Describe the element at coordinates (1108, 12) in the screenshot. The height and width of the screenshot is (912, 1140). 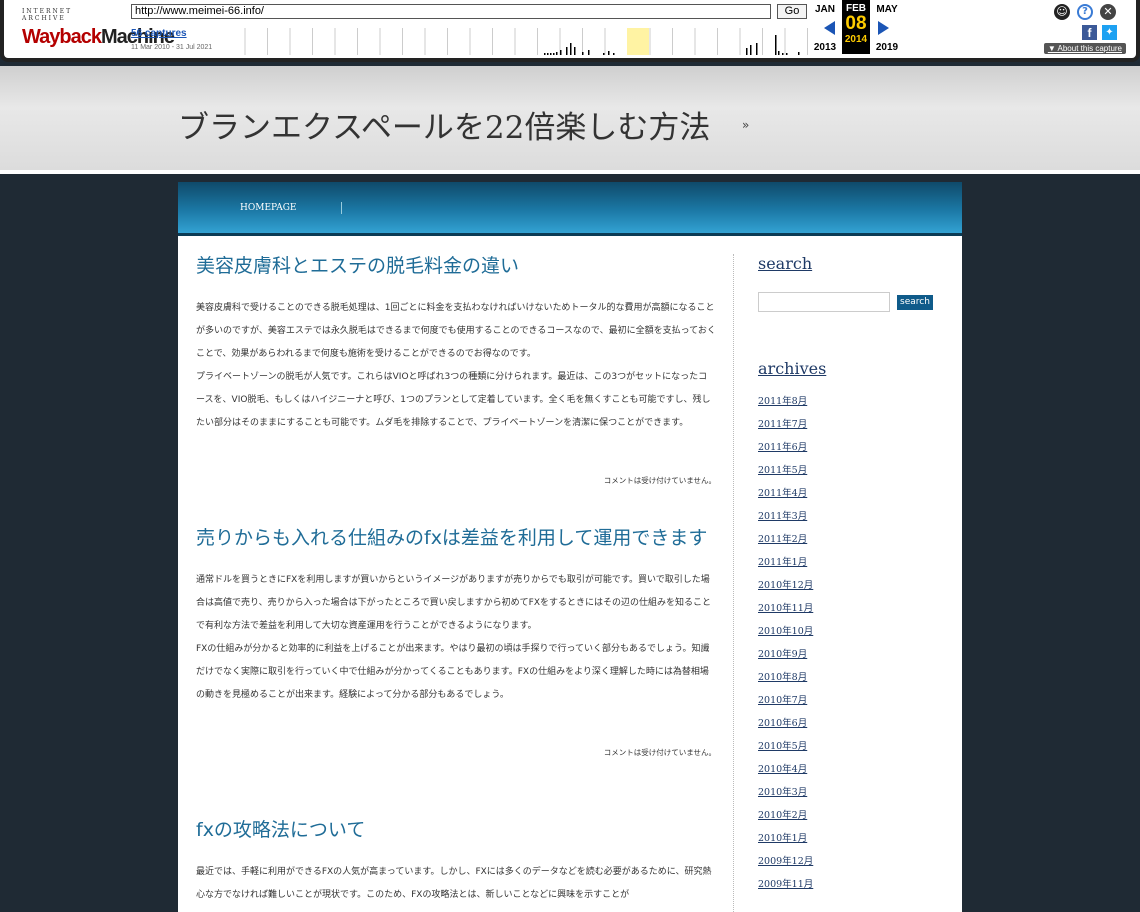
I see `close-icon: ✕` at that location.